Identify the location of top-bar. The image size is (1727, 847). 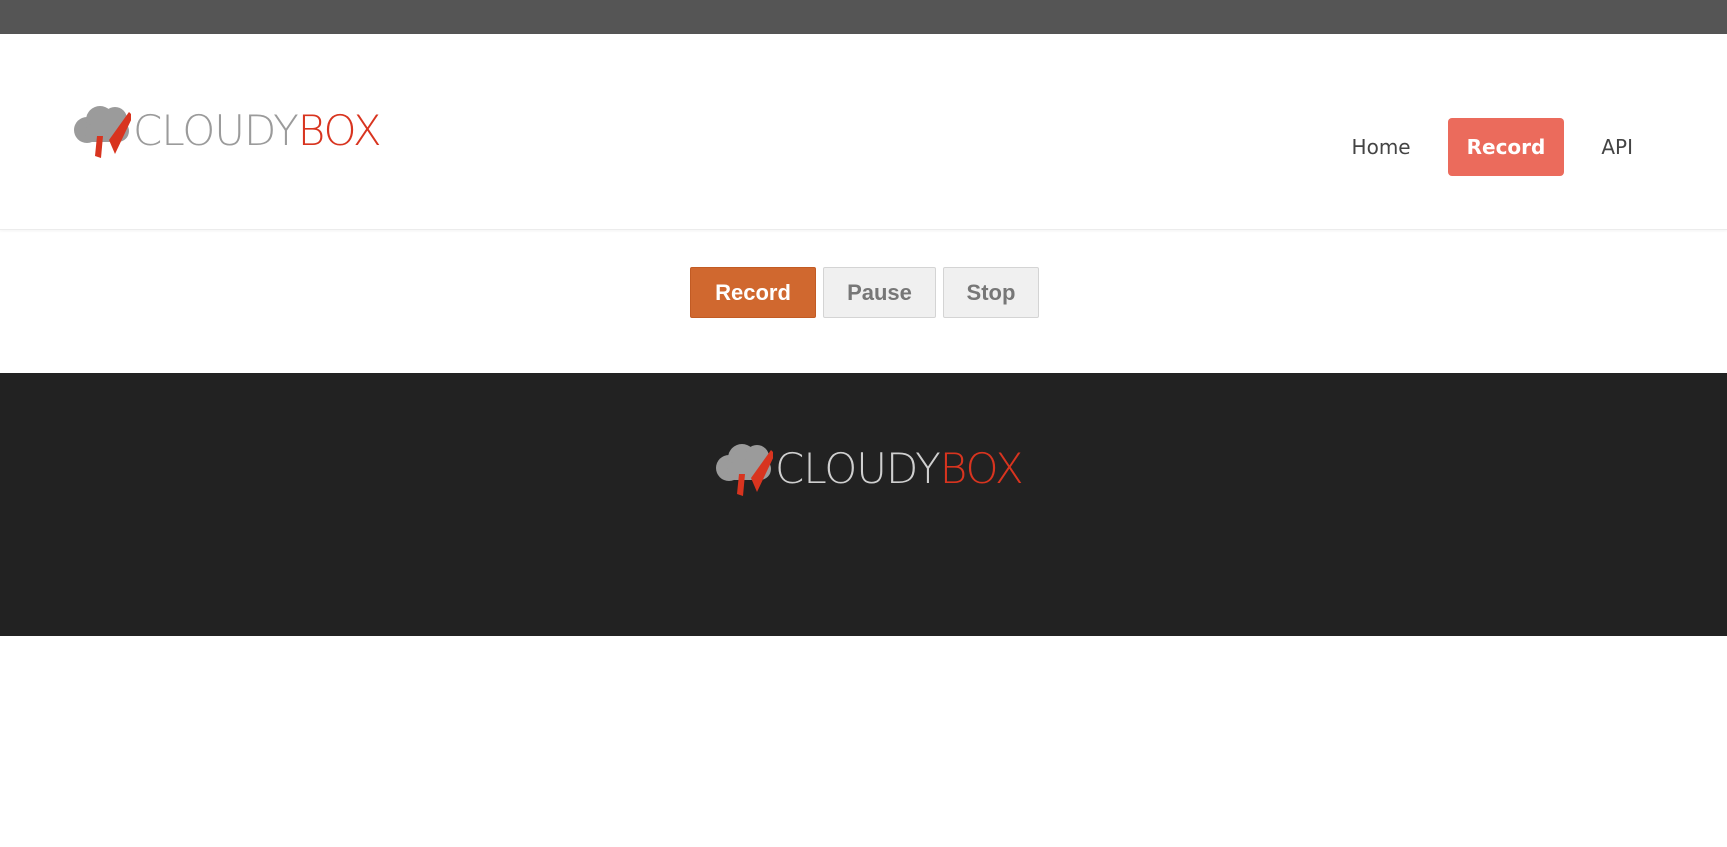
(863, 17).